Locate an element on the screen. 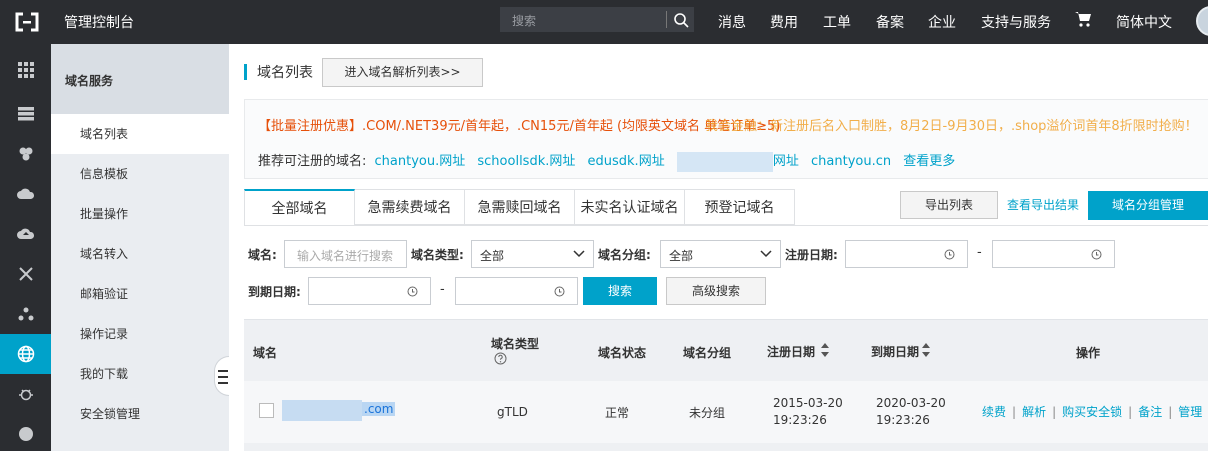  nav-enterprise: 企业 is located at coordinates (942, 22).